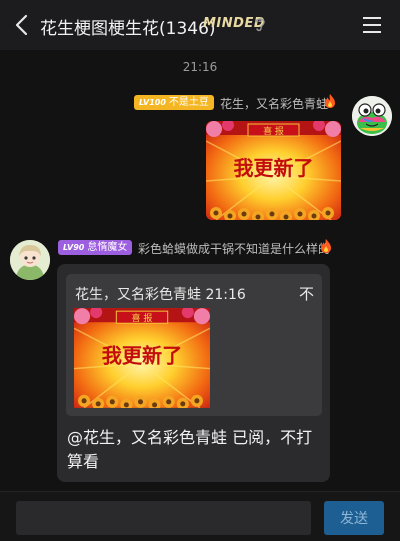  I want to click on quote-close-icon: 不, so click(306, 293).